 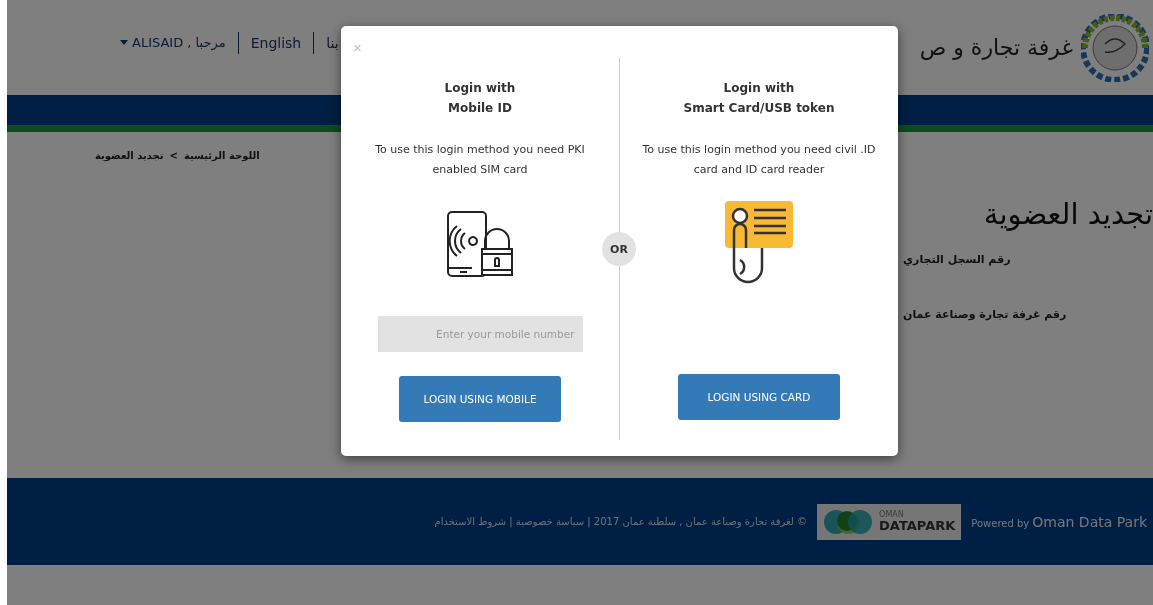 I want to click on nav-link: بنا, so click(x=332, y=42).